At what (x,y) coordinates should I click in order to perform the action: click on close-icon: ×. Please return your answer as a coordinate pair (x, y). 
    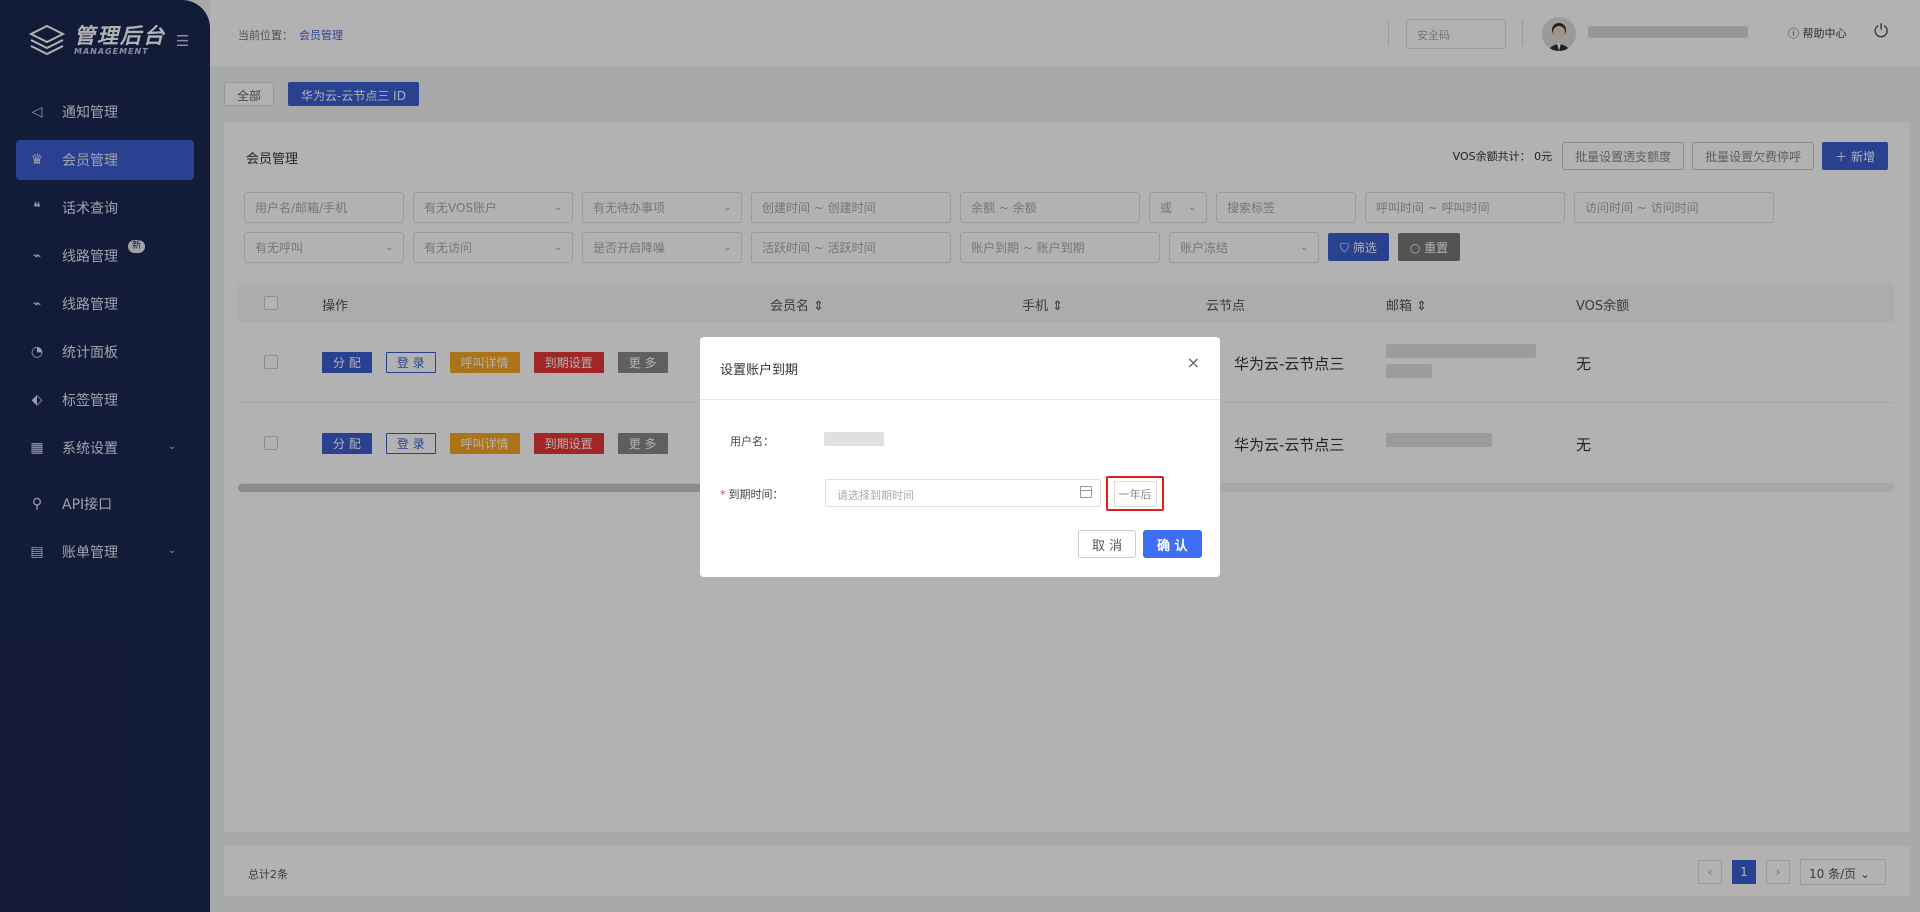
    Looking at the image, I should click on (1193, 362).